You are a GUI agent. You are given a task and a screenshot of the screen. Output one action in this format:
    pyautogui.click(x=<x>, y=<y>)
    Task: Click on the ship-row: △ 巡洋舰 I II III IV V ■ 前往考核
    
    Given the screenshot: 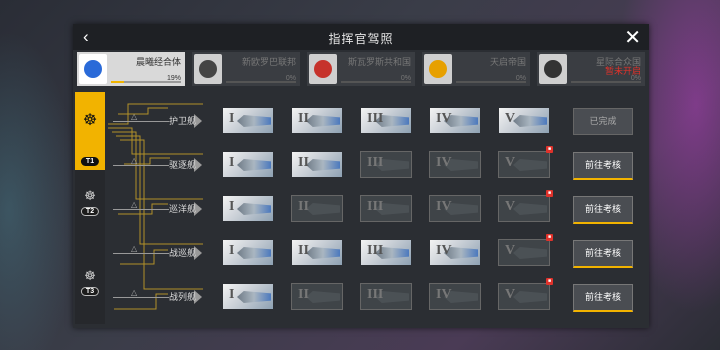 What is the action you would take?
    pyautogui.click(x=361, y=207)
    